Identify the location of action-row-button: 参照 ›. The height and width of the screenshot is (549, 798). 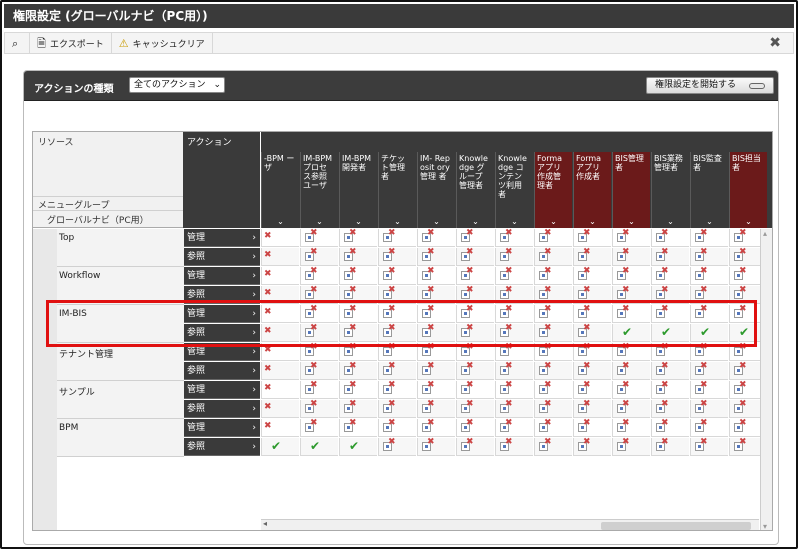
(222, 371).